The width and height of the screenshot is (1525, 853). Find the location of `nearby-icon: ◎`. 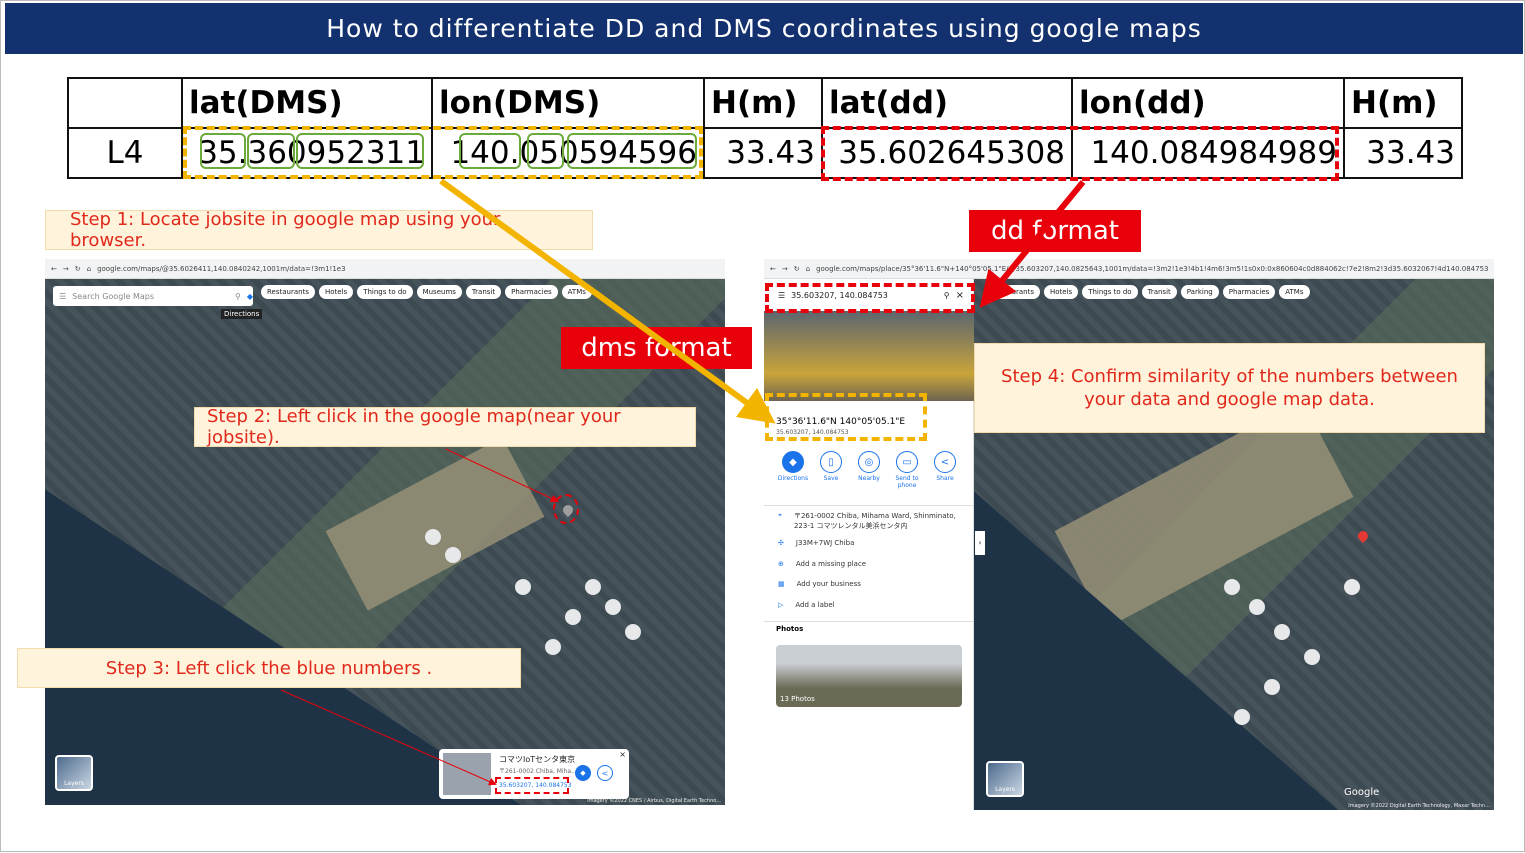

nearby-icon: ◎ is located at coordinates (869, 462).